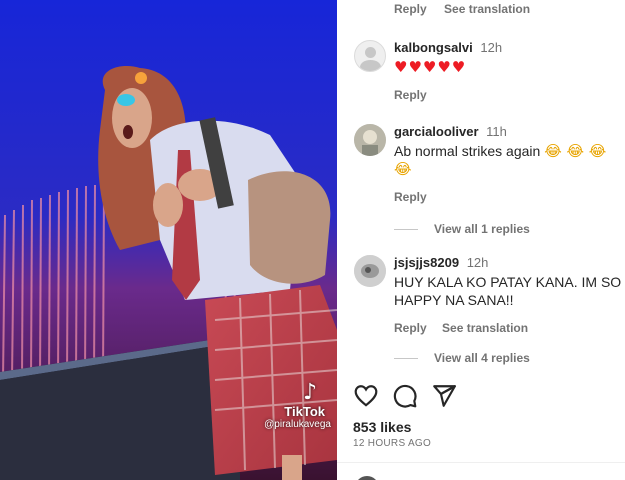 This screenshot has height=480, width=625. I want to click on top-comment-actions: Reply See translation, so click(469, 9).